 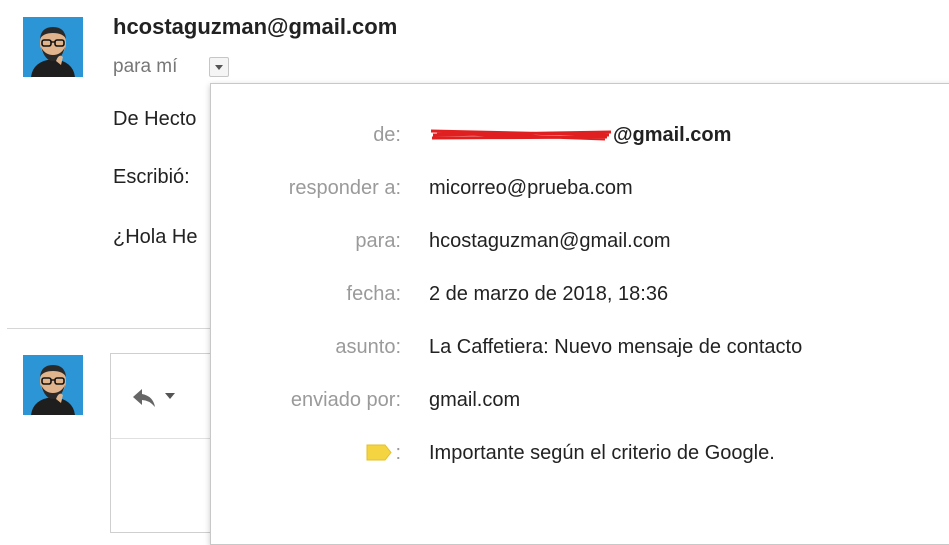 I want to click on details-value-from: @gmail.com, so click(x=580, y=135).